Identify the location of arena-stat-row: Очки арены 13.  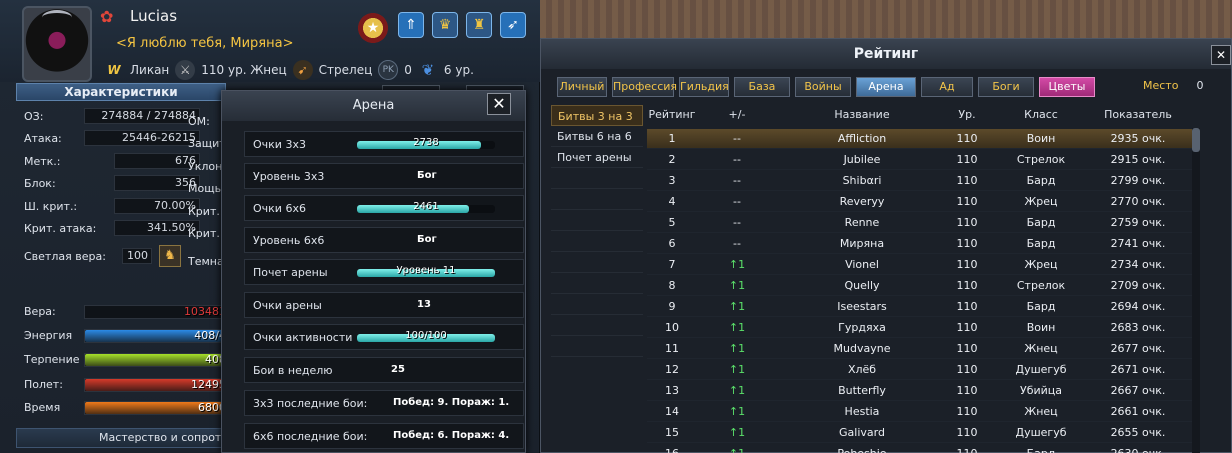
(384, 305).